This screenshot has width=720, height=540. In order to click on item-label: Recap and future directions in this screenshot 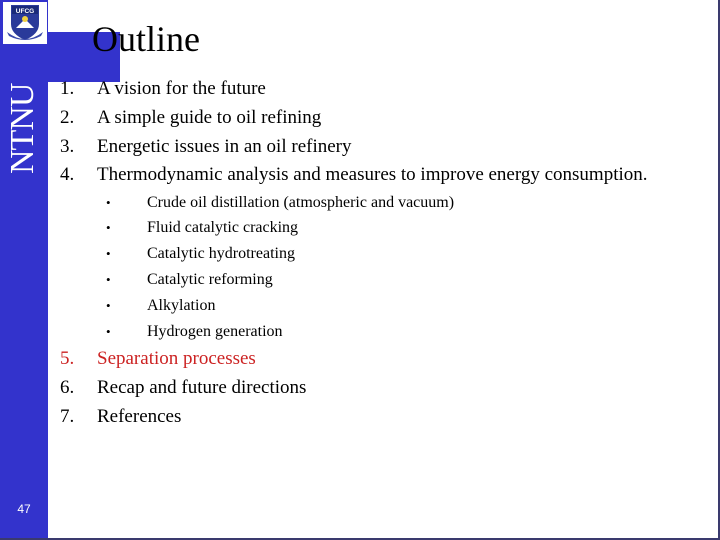, I will do `click(202, 387)`.